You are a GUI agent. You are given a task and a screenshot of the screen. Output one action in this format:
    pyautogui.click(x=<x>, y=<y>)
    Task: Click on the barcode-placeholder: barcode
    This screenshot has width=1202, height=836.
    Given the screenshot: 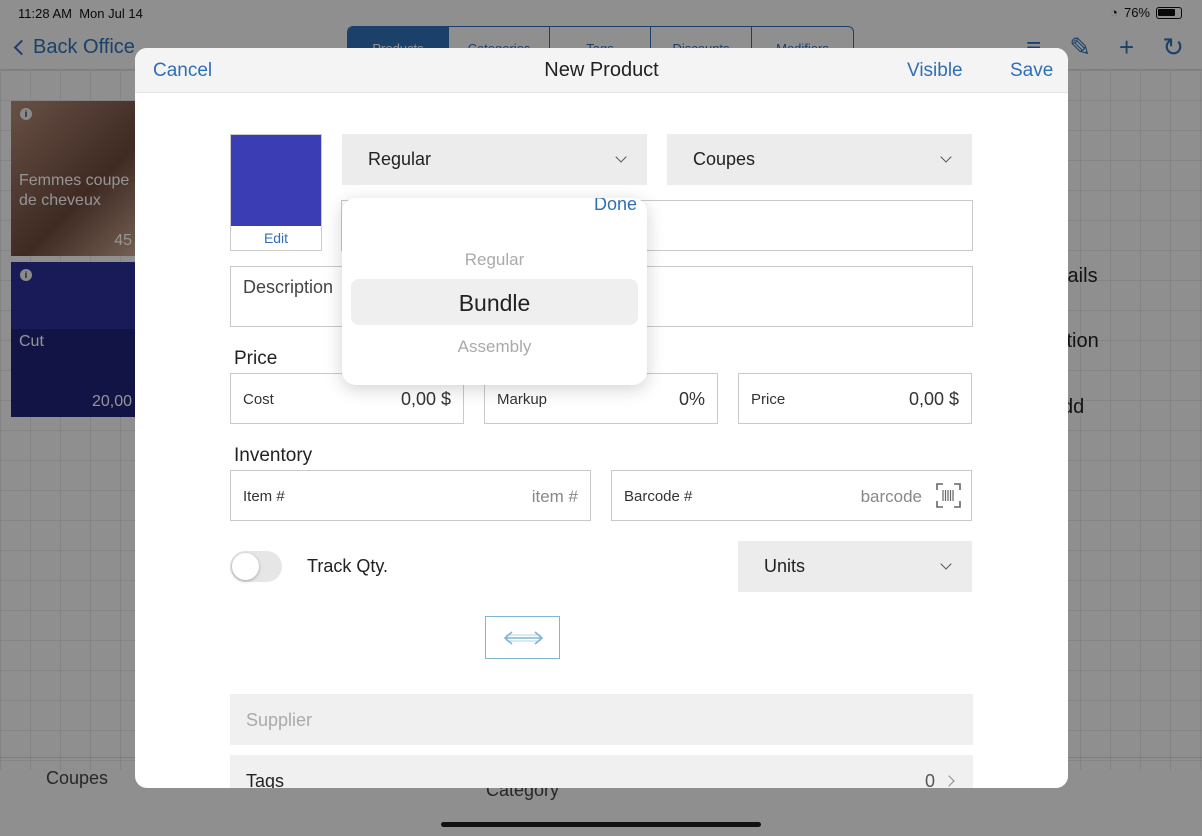 What is the action you would take?
    pyautogui.click(x=891, y=496)
    